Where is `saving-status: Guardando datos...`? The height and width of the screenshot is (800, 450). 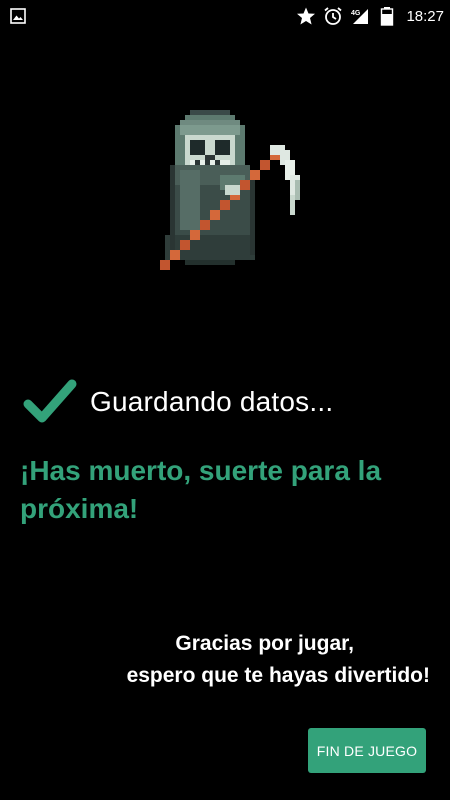
saving-status: Guardando datos... is located at coordinates (177, 402).